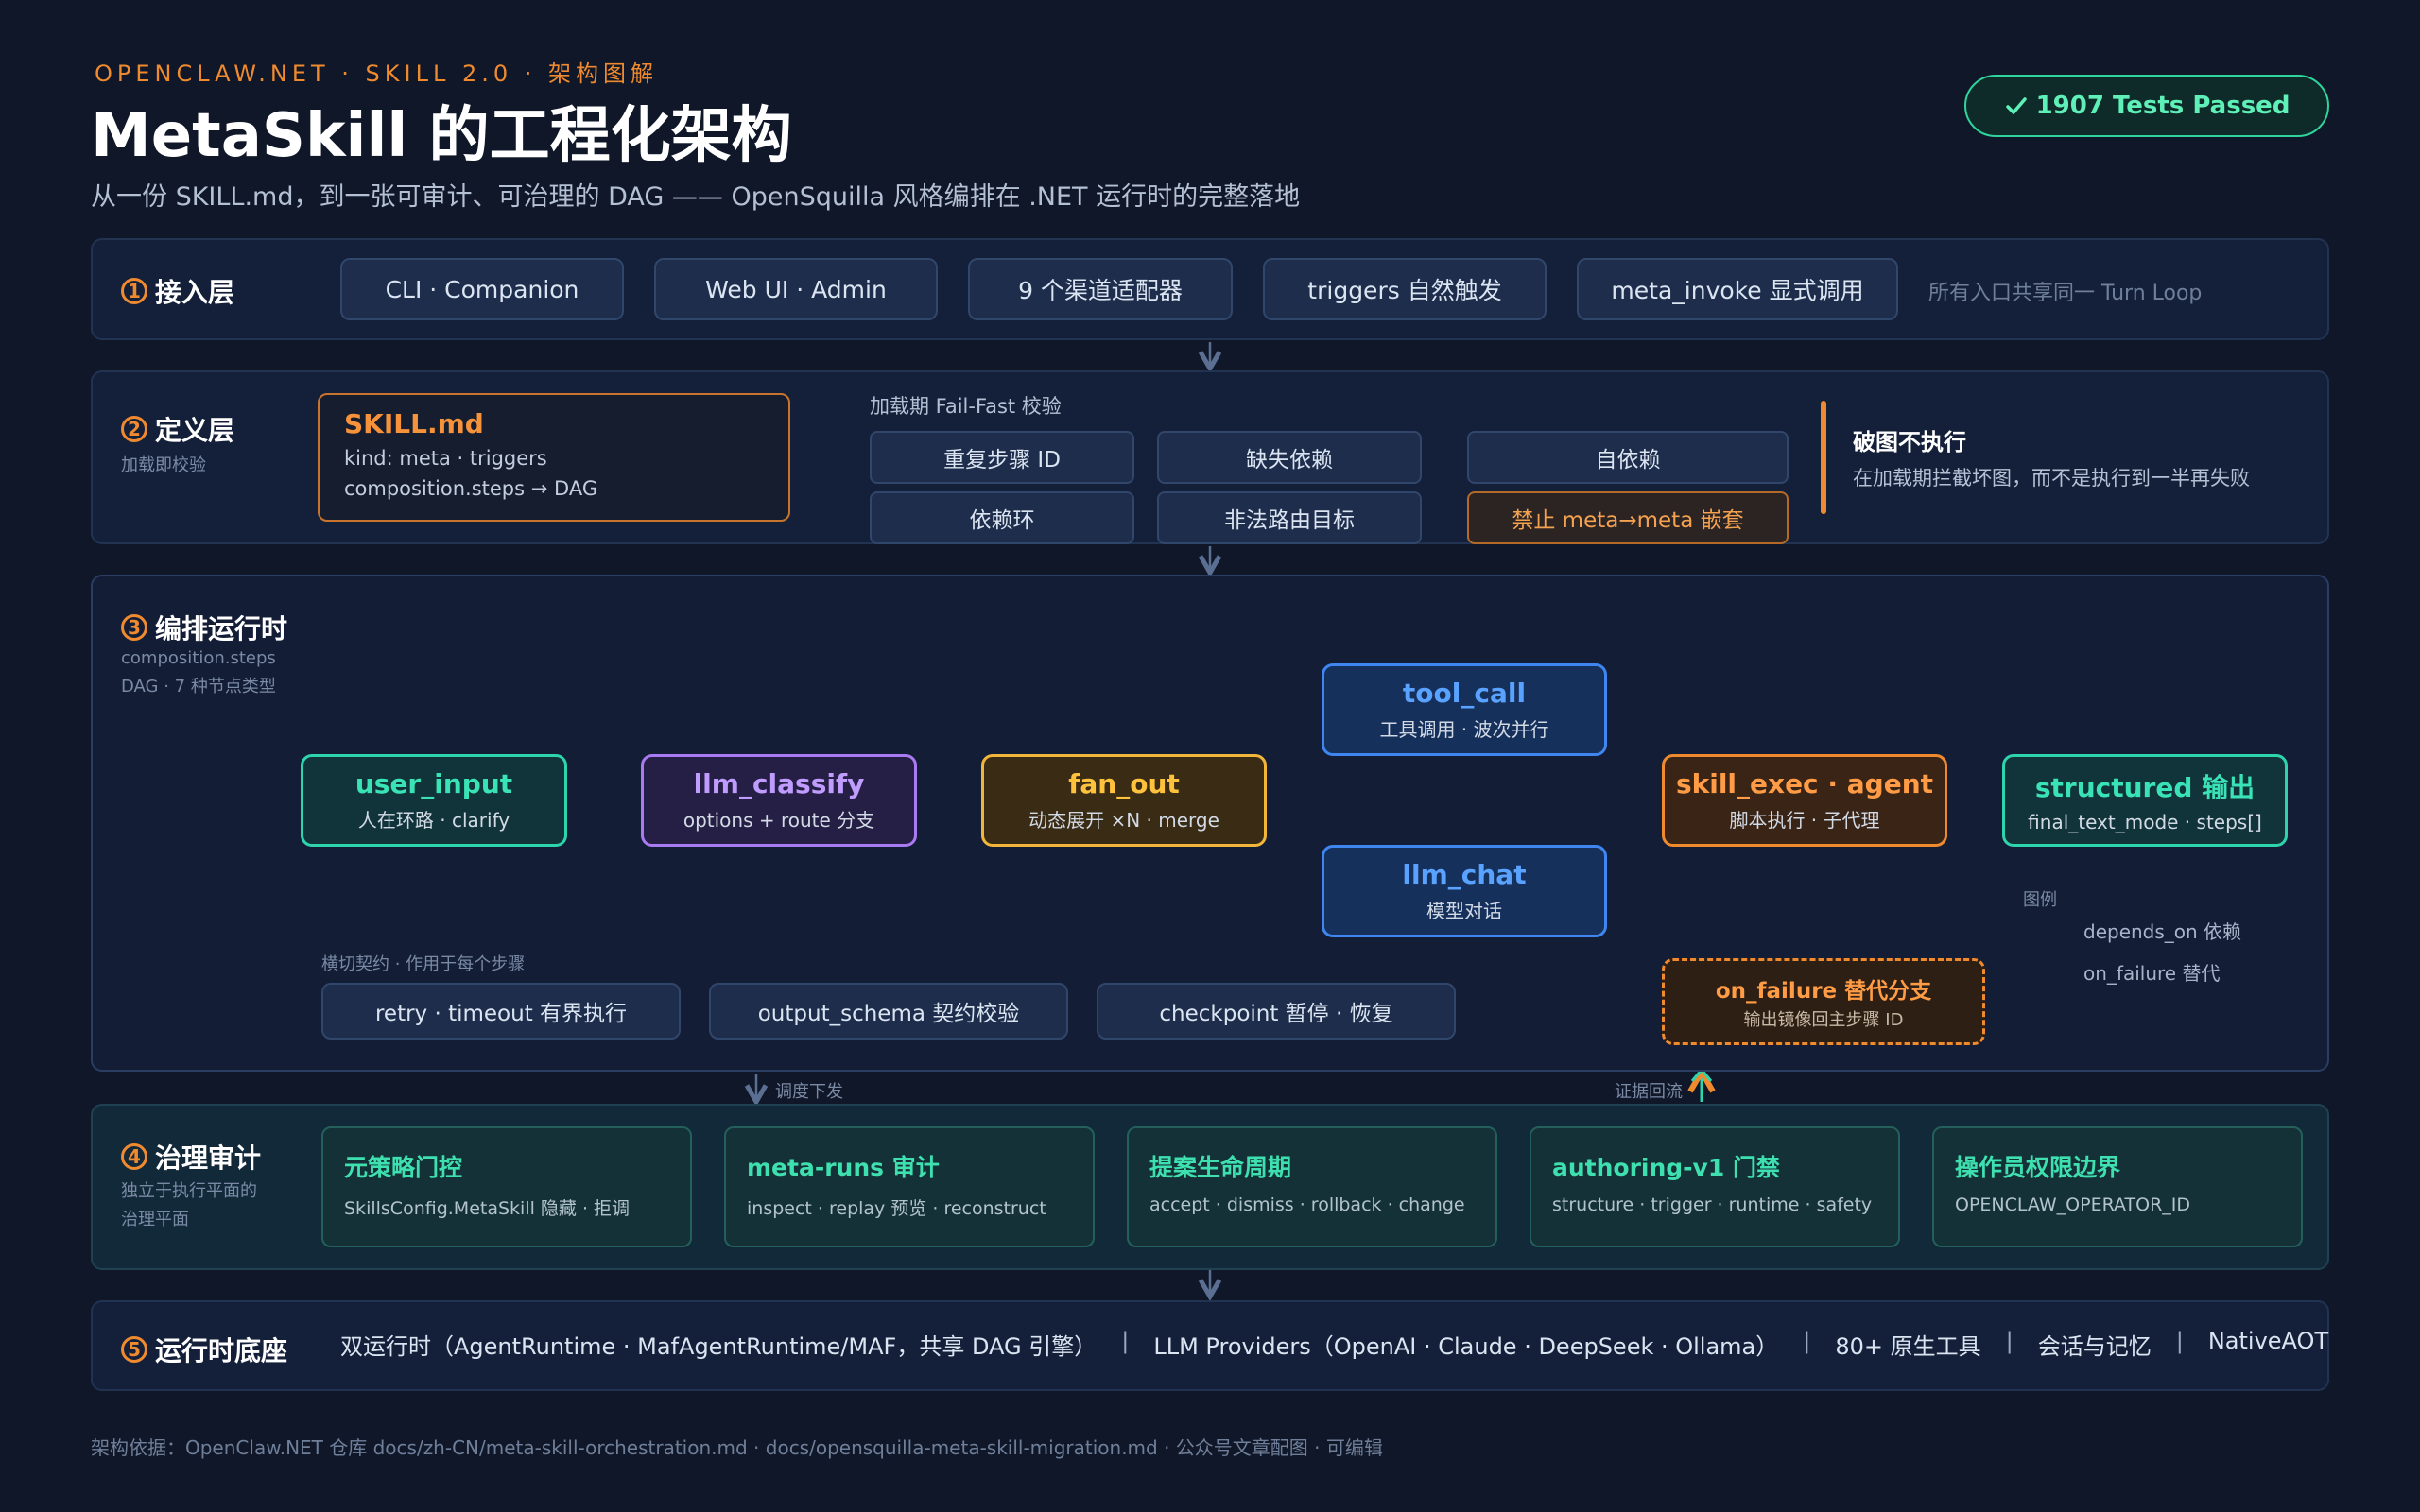 This screenshot has width=2420, height=1512. Describe the element at coordinates (1464, 729) in the screenshot. I see `node-sub: 工具调用 · 波次并行` at that location.